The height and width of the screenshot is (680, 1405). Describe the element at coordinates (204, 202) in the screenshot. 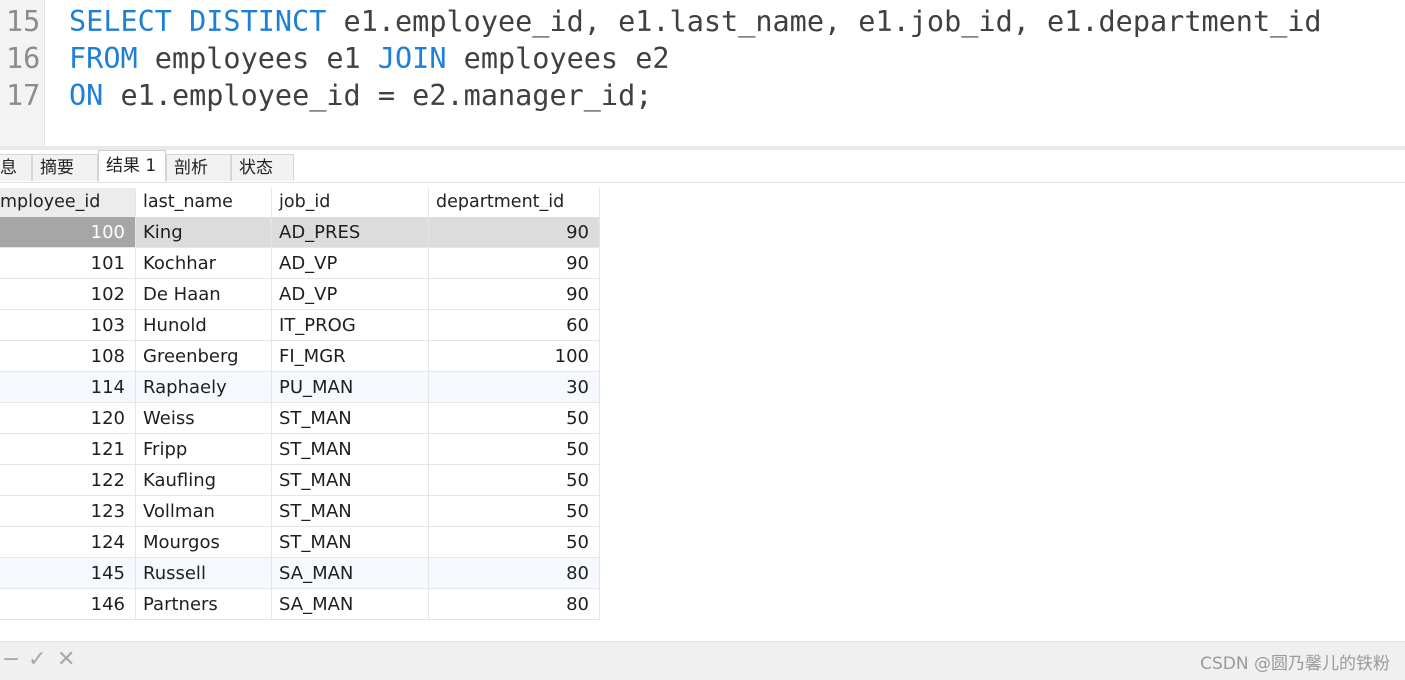

I see `column-header-last-name: last_name` at that location.